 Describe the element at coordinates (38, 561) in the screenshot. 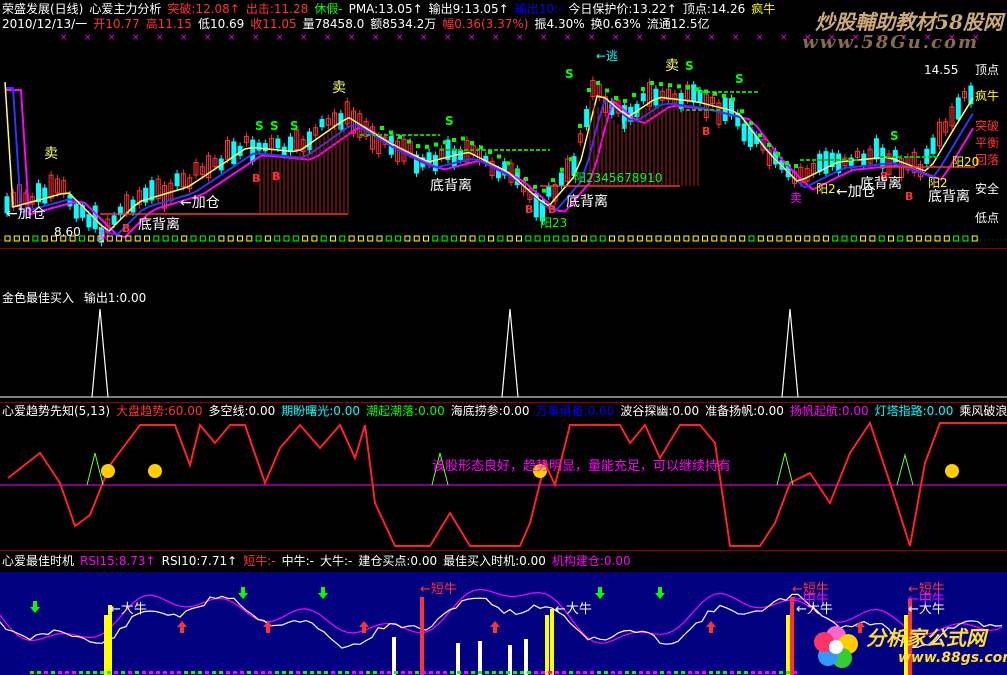

I see `timing-header-item-0: 心爱最佳时机` at that location.